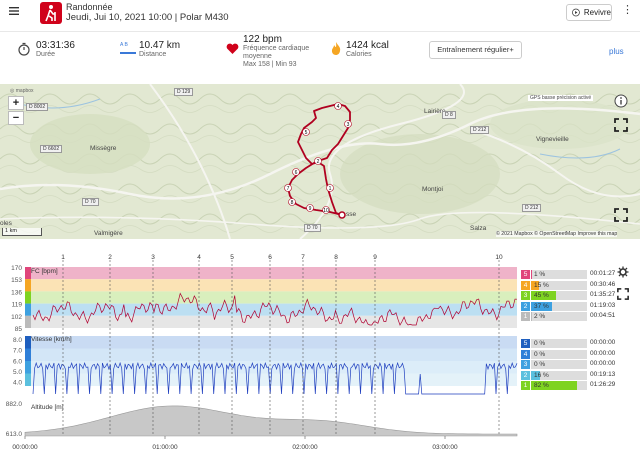 Image resolution: width=640 pixels, height=454 pixels. I want to click on lap-number: 4, so click(199, 257).